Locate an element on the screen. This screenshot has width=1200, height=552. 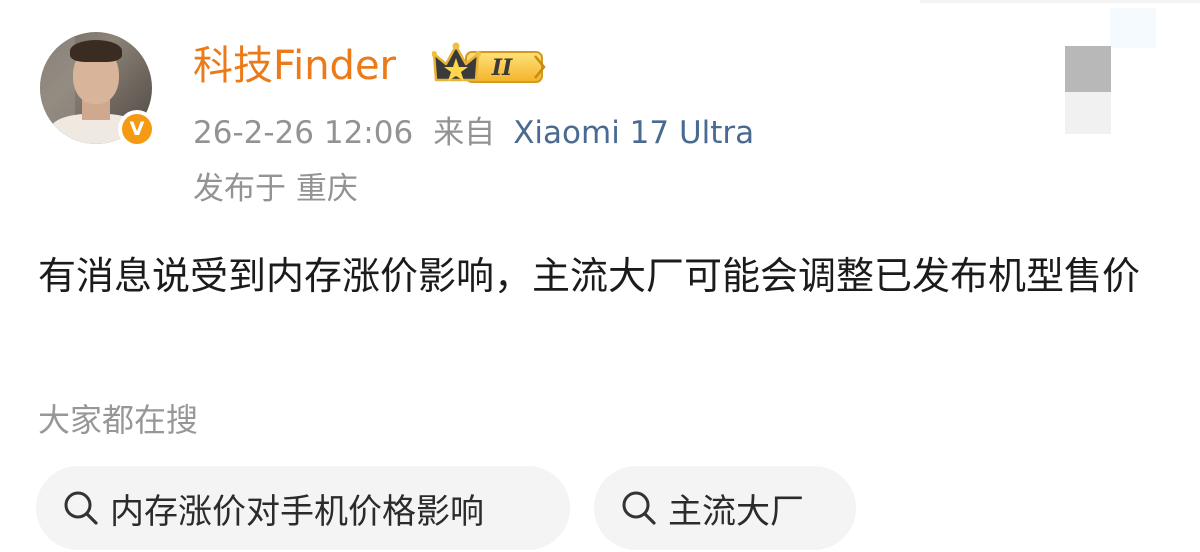
verified-mark: V is located at coordinates (137, 129).